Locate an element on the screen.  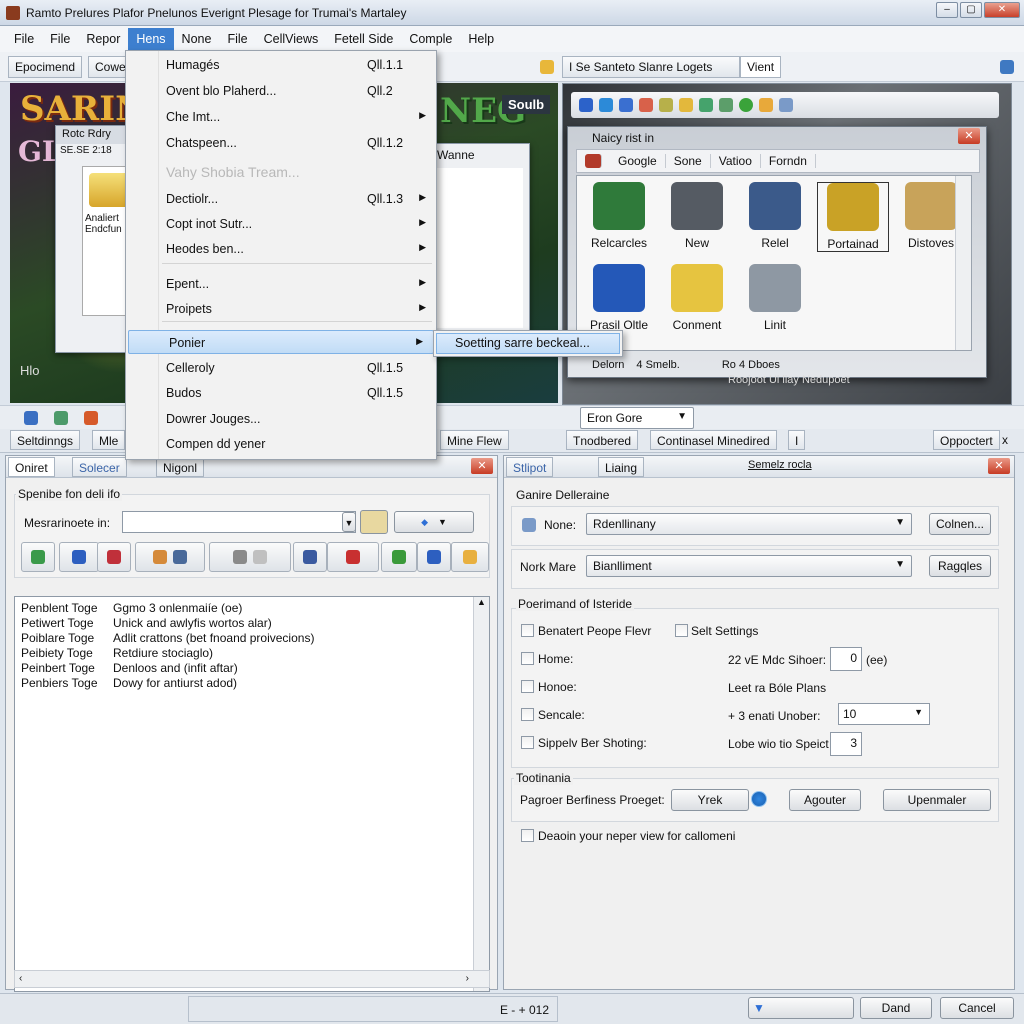
menu-cellviews: CellViews is located at coordinates (291, 39).